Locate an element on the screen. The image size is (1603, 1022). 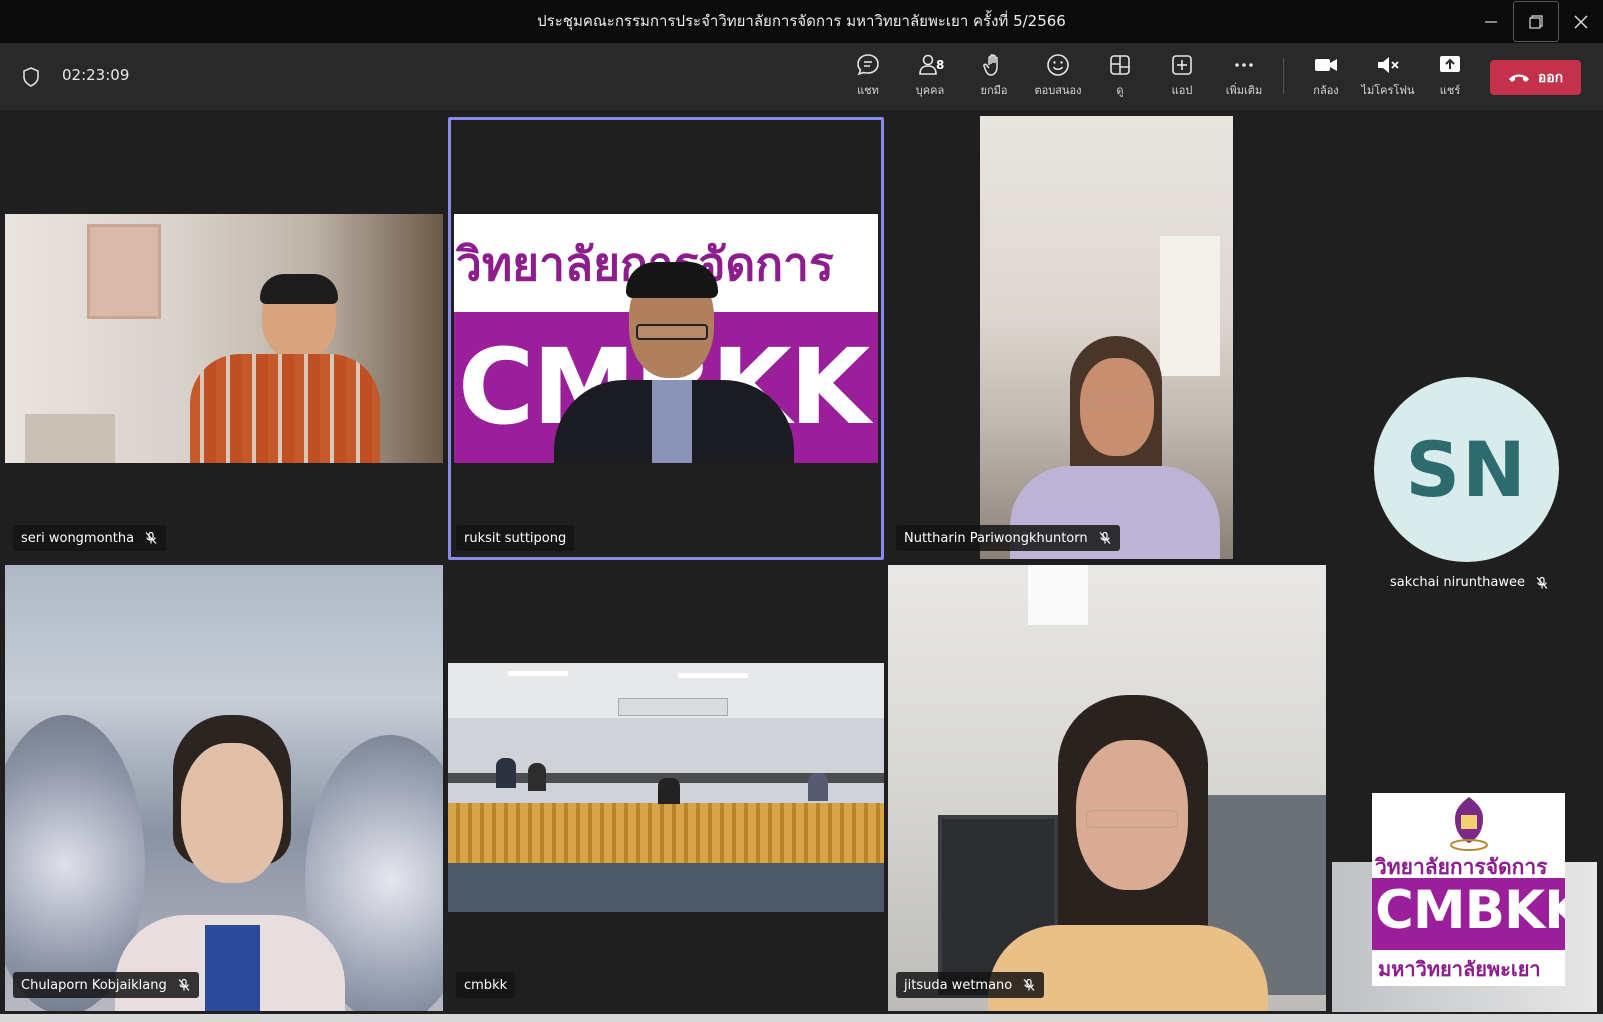
raise-hand-label: ยกมือ is located at coordinates (994, 90).